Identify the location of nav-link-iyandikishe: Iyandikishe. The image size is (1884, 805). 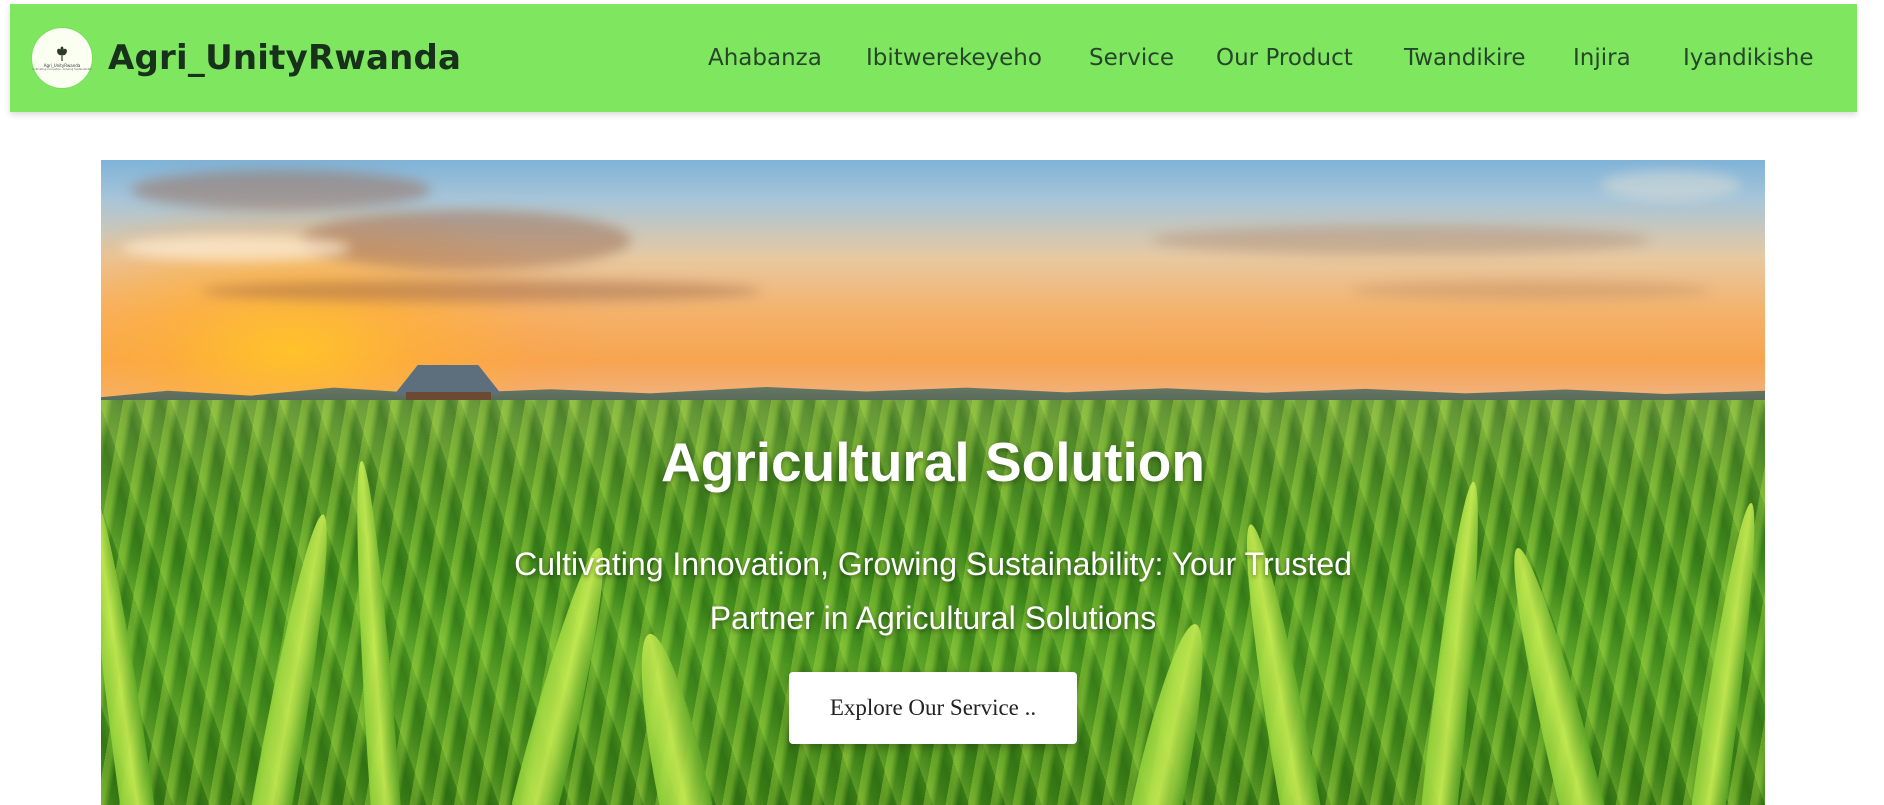
(1748, 58).